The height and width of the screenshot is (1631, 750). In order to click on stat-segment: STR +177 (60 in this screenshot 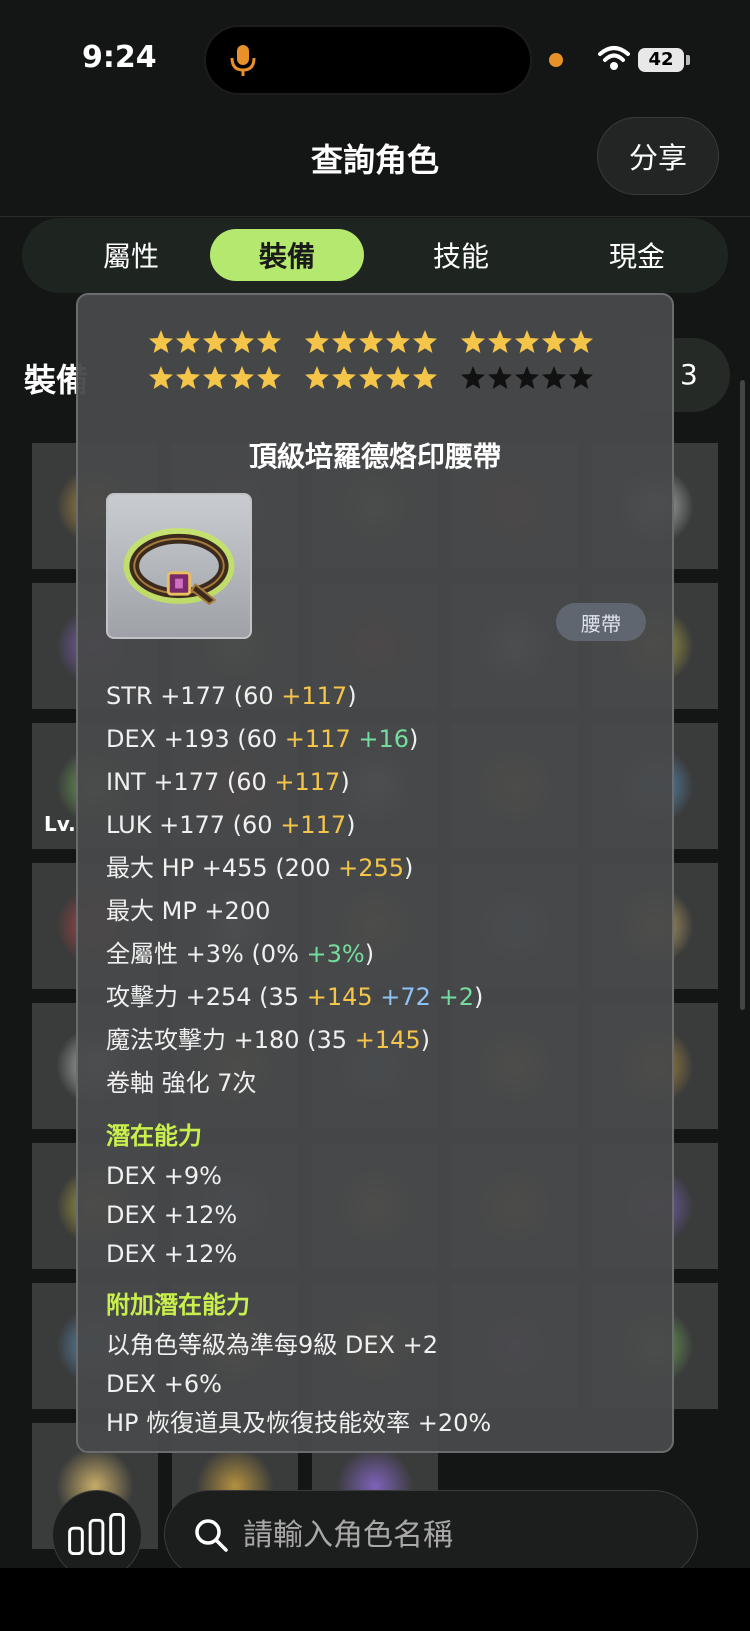, I will do `click(194, 696)`.